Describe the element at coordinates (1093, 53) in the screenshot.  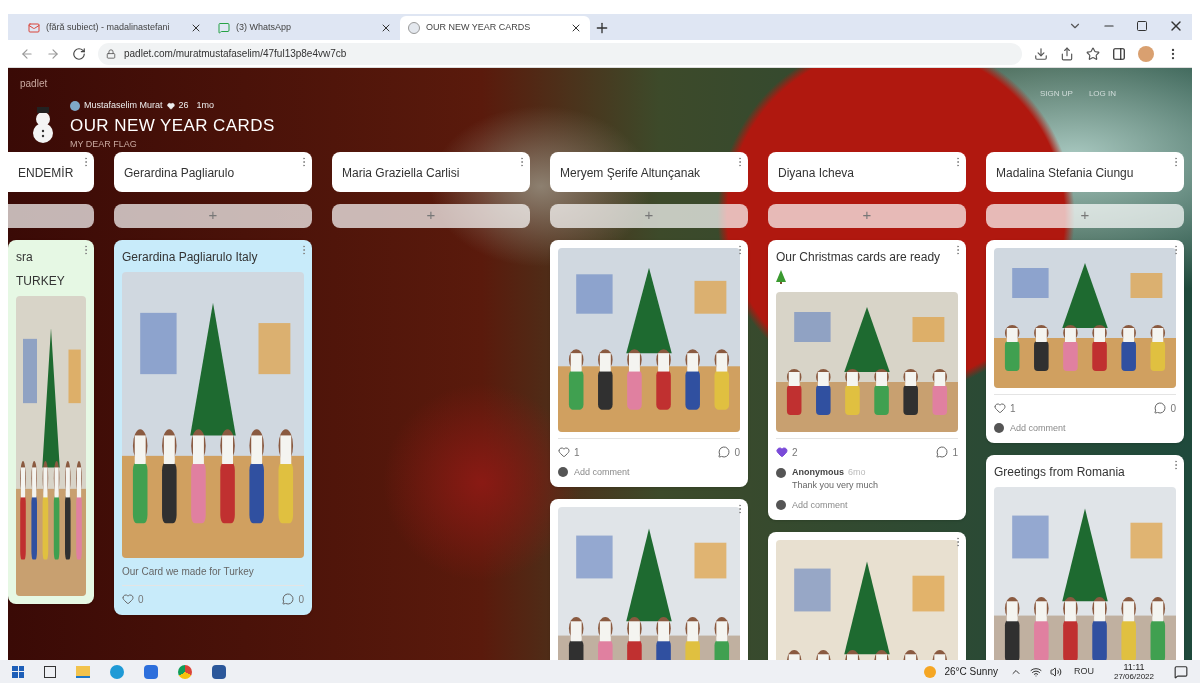
I see `bookmark-icon` at that location.